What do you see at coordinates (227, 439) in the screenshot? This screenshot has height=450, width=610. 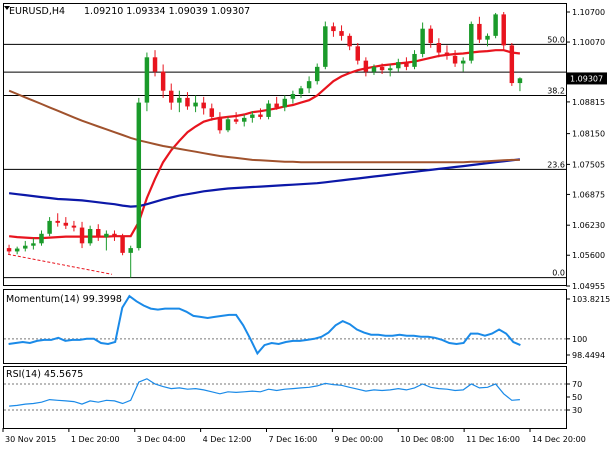 I see `time-tick-label: 4 Dec 12:00` at bounding box center [227, 439].